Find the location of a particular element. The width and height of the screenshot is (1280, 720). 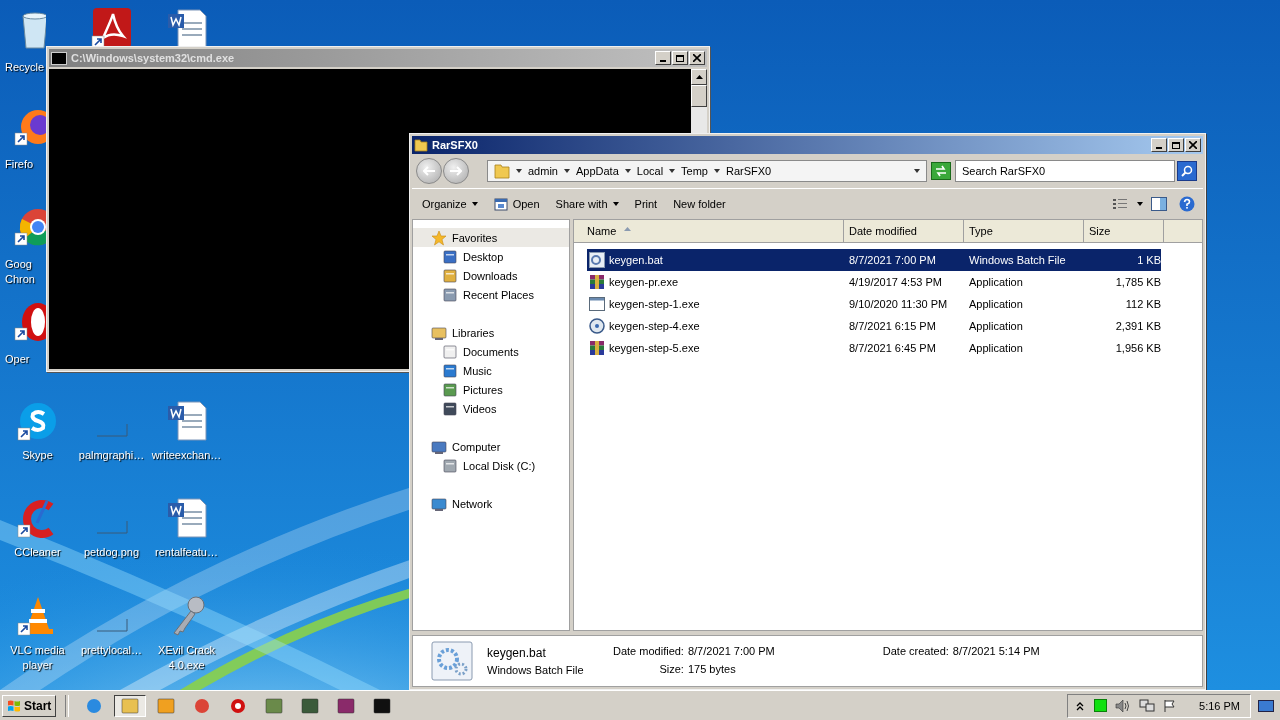

toolbar-button: Organize is located at coordinates (450, 204).